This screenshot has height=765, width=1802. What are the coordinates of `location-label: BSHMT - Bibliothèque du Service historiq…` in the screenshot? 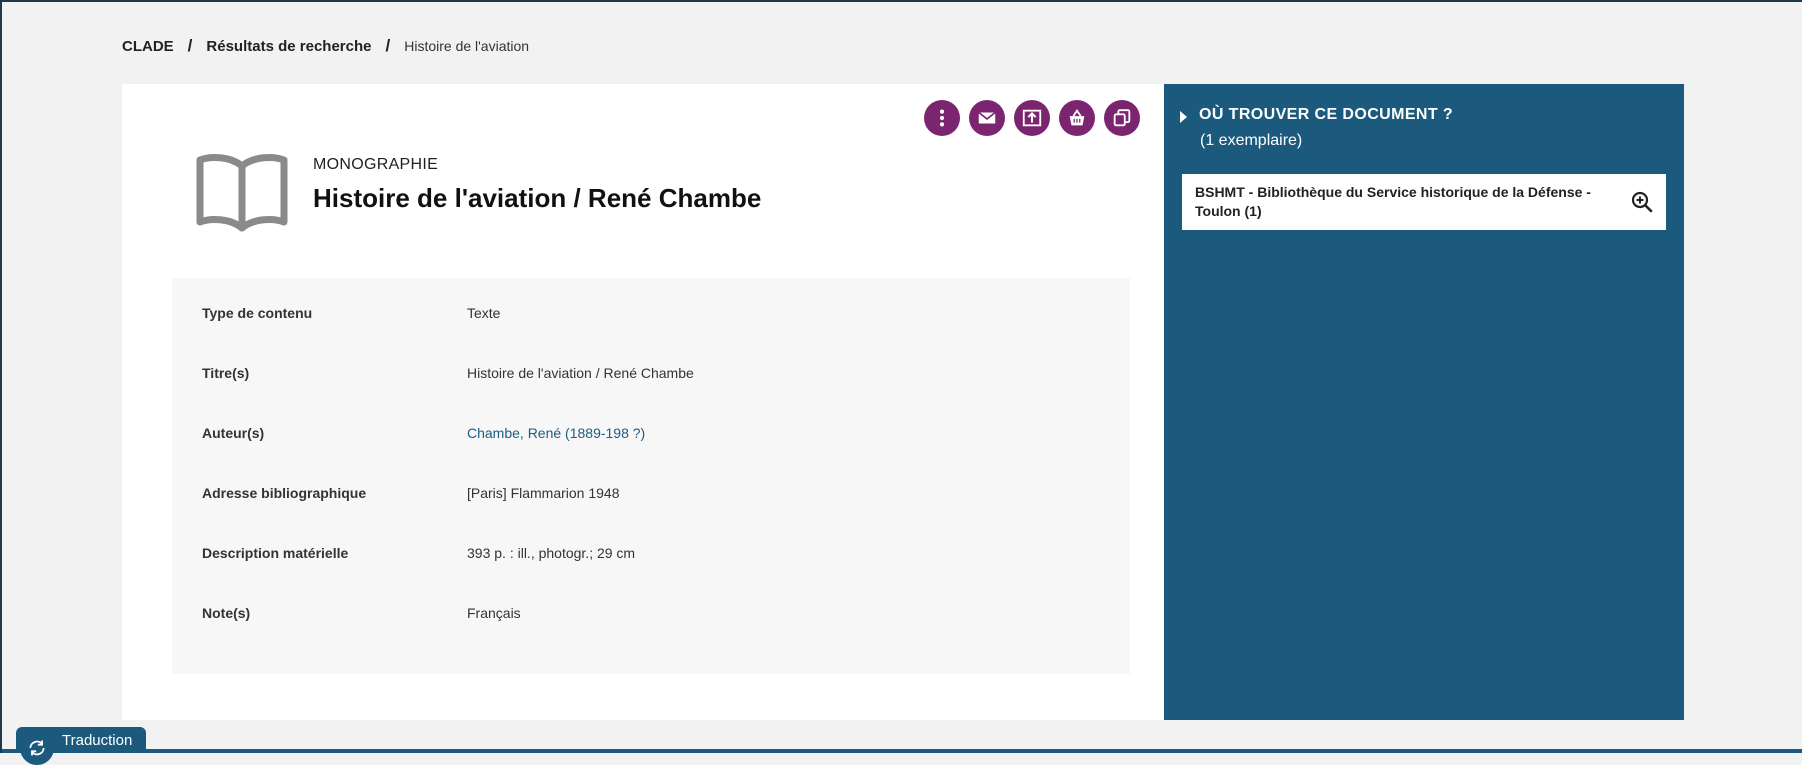 It's located at (1393, 201).